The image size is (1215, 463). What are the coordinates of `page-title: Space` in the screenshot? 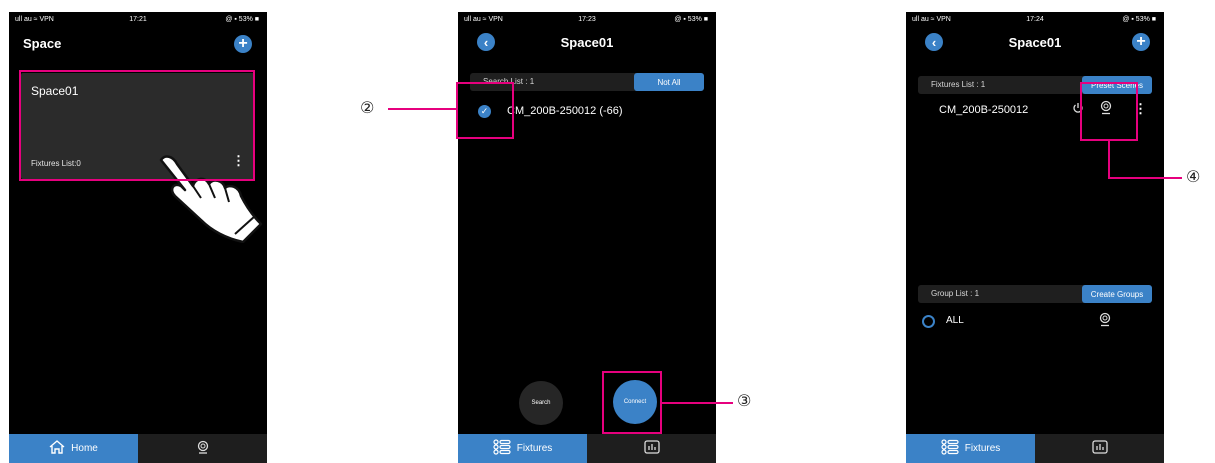 It's located at (42, 43).